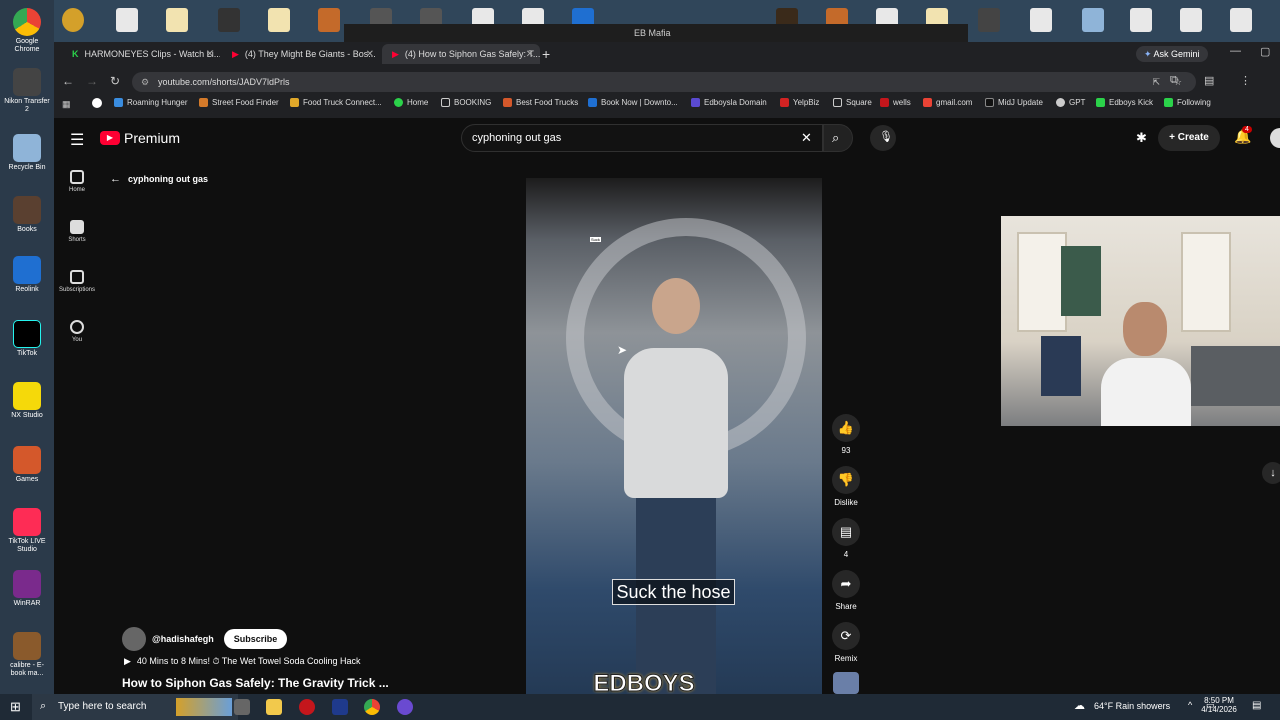 This screenshot has width=1280, height=720. What do you see at coordinates (77, 231) in the screenshot?
I see `sidebar-item-shorts: Shorts` at bounding box center [77, 231].